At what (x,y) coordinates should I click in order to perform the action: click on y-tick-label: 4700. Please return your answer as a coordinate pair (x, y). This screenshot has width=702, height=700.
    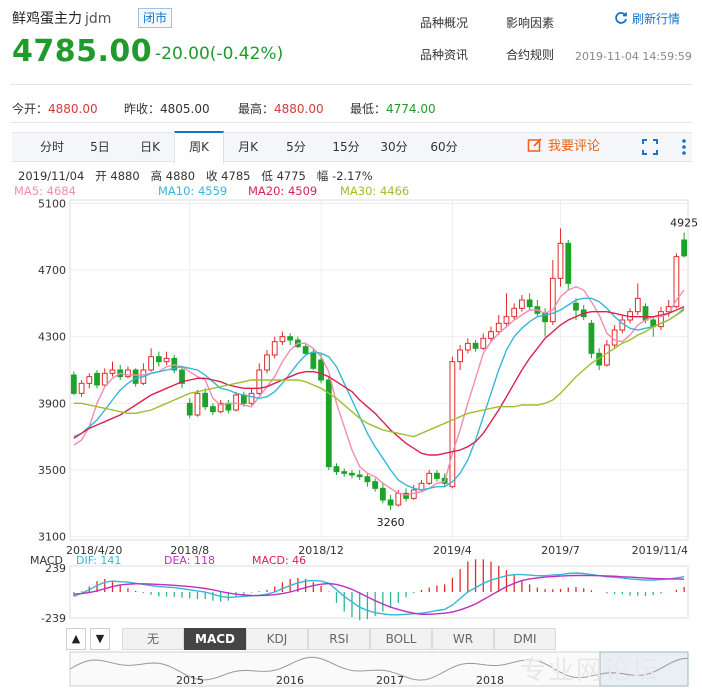
    Looking at the image, I should click on (52, 270).